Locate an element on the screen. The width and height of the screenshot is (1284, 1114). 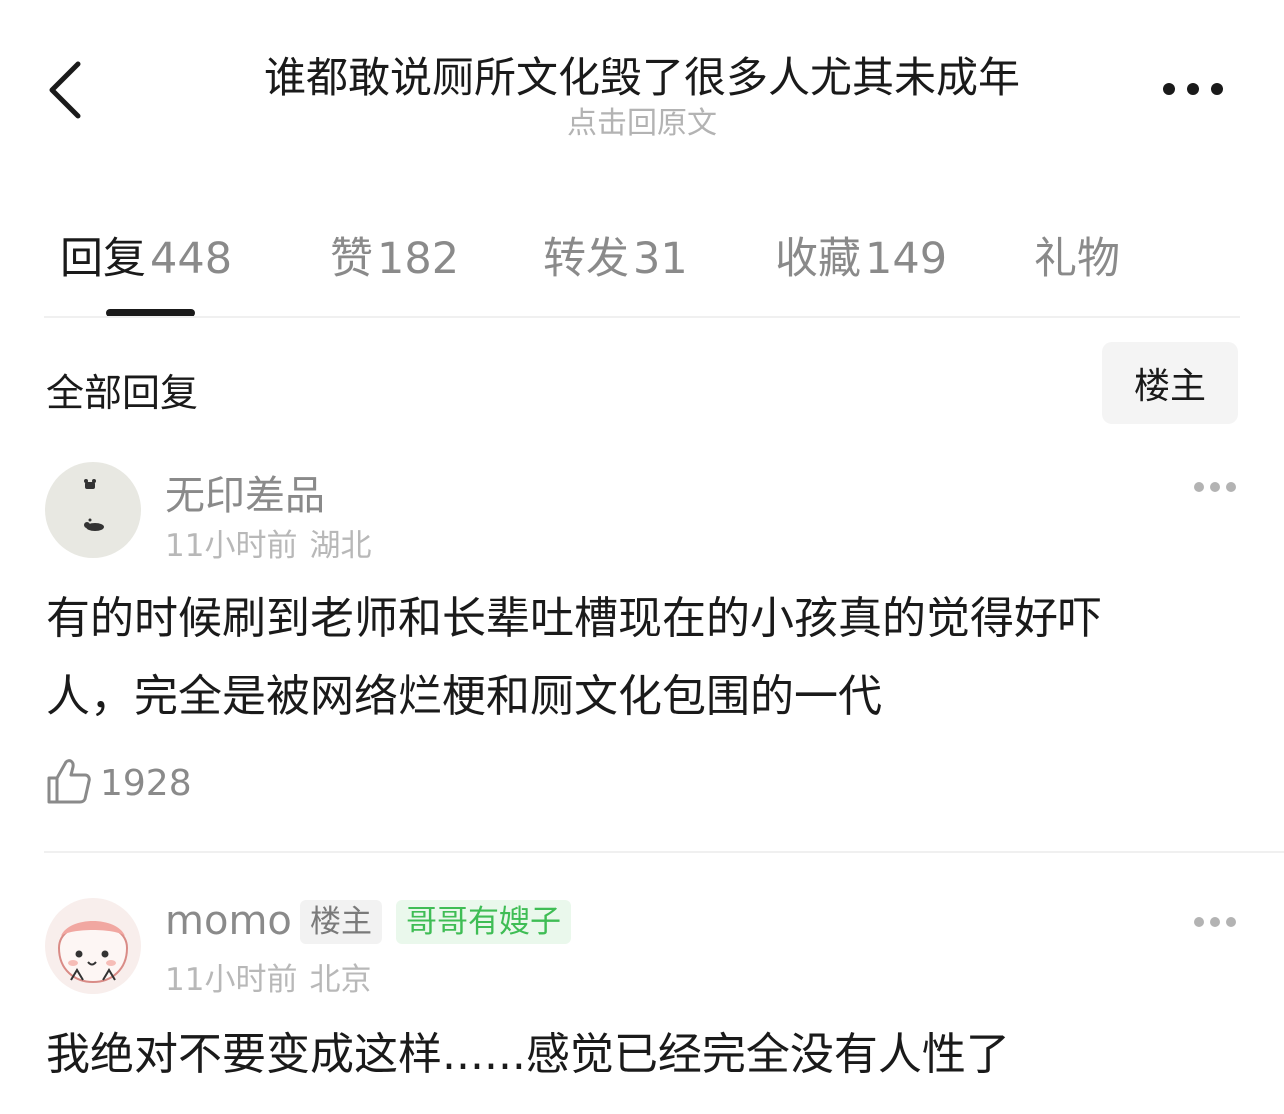
comment-text-line: 我绝对不要变成这样......感觉已经完全没有人性了 is located at coordinates (528, 1054).